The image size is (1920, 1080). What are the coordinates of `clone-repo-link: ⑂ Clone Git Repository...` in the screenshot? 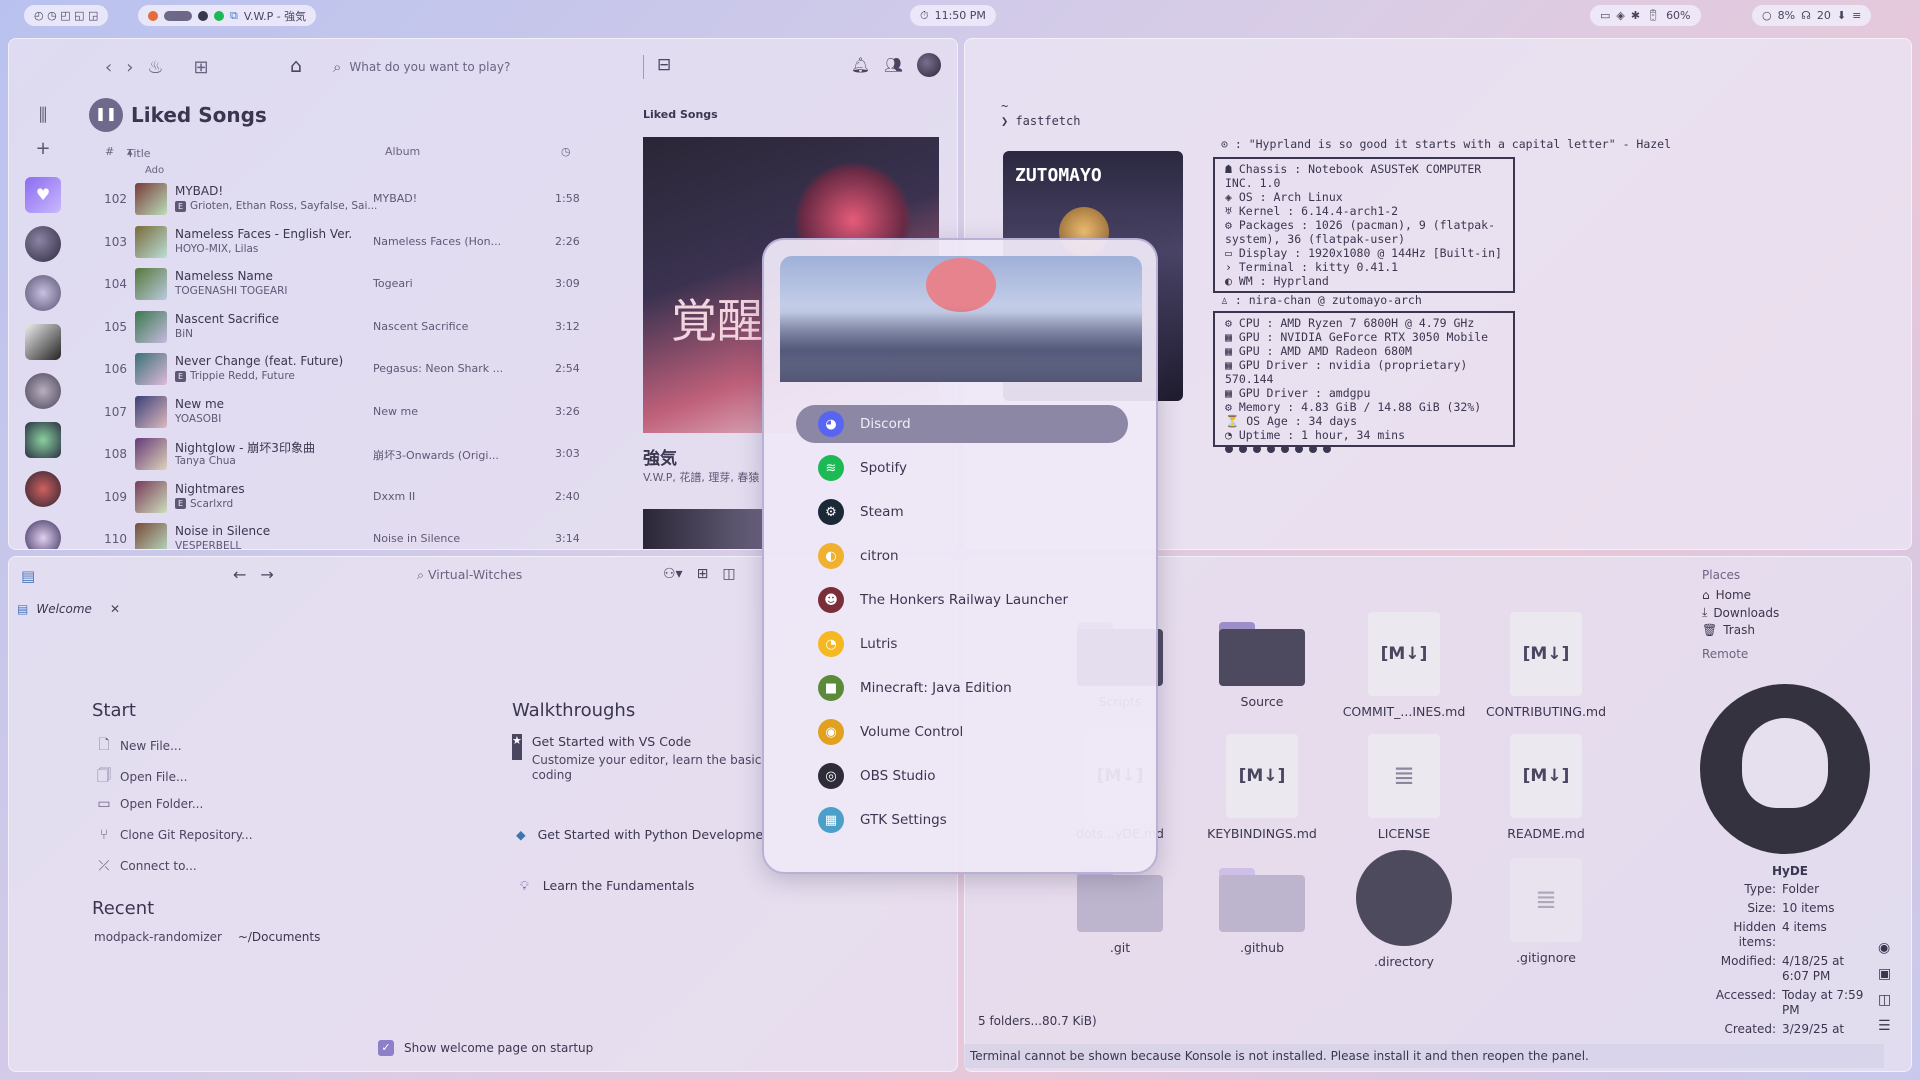 It's located at (174, 835).